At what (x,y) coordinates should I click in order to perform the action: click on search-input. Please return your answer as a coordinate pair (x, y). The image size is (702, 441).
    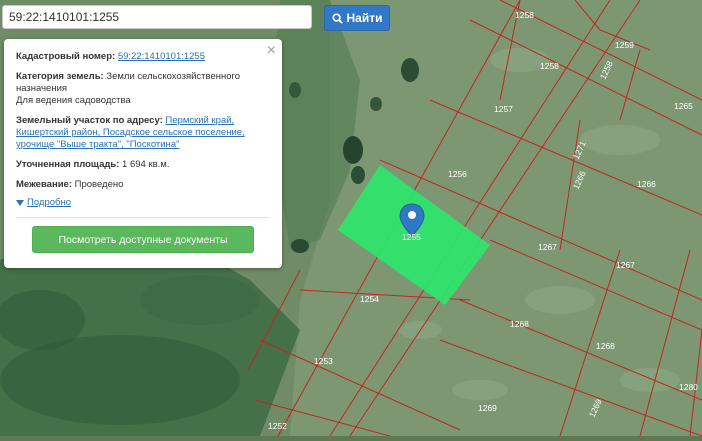
    Looking at the image, I should click on (157, 17).